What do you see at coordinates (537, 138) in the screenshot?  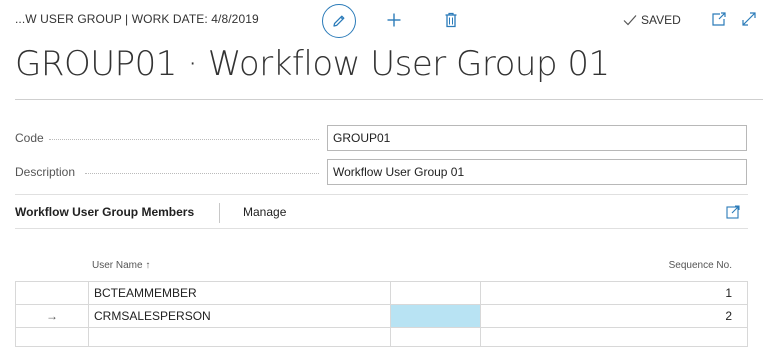 I see `code-input` at bounding box center [537, 138].